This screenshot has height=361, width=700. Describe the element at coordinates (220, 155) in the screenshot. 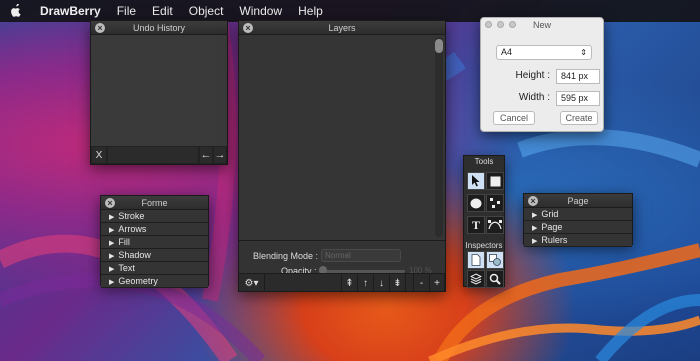

I see `undo-forward-button: →` at that location.